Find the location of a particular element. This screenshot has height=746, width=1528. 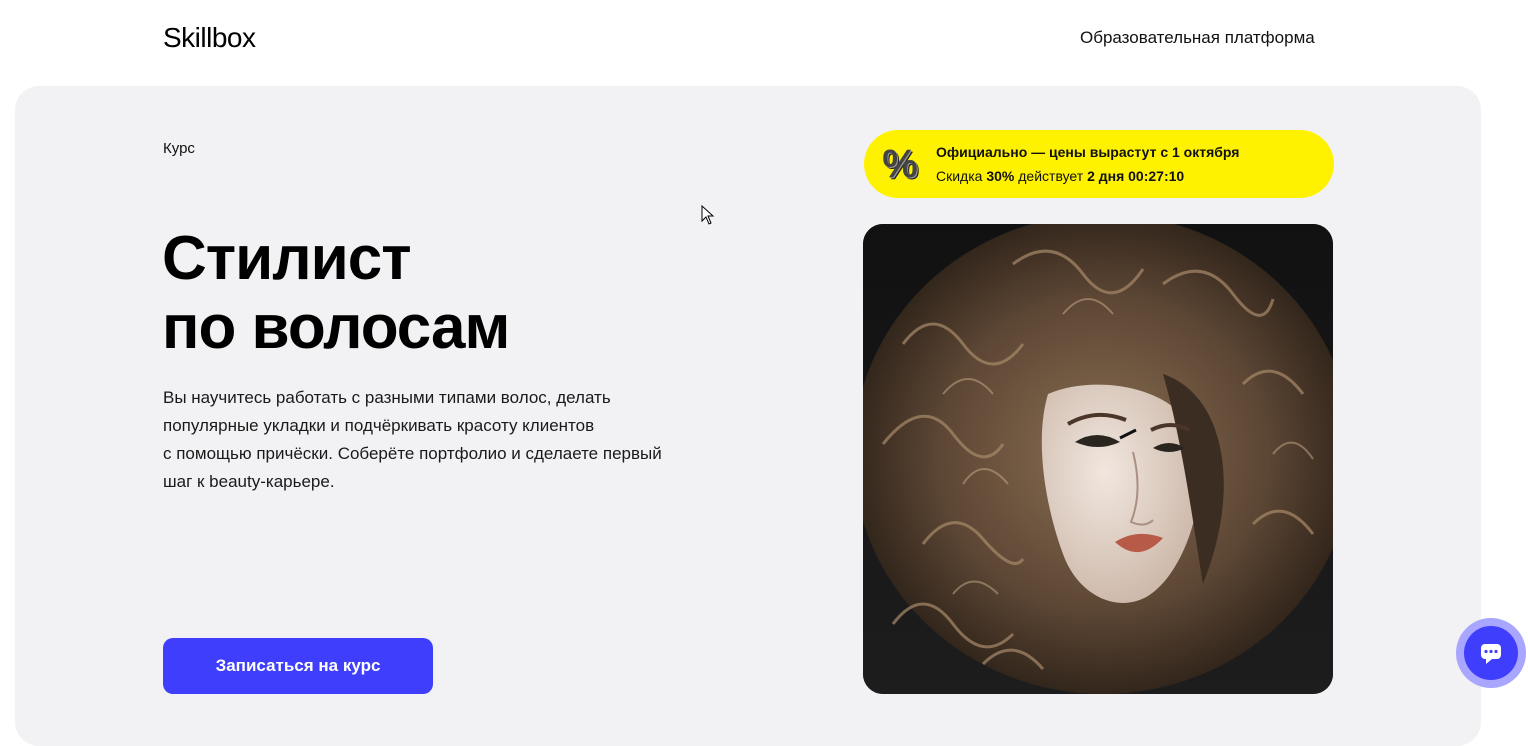

promo-discount-middle: действует is located at coordinates (1051, 176).